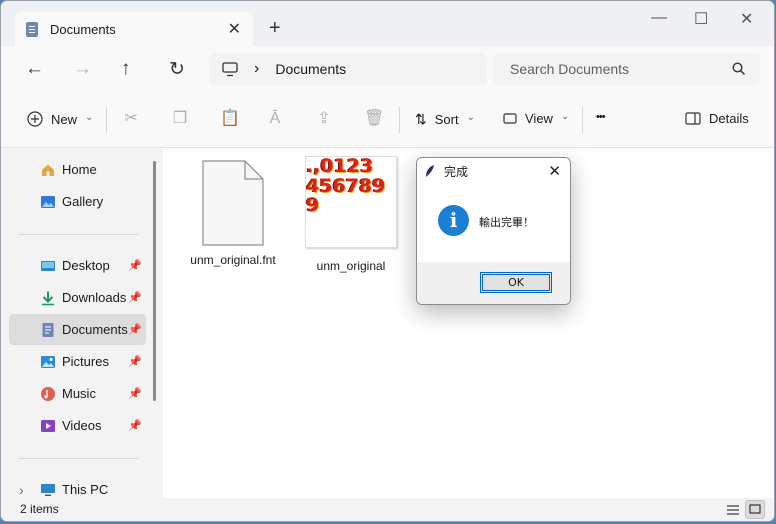  What do you see at coordinates (351, 266) in the screenshot?
I see `file-name: unm_original` at bounding box center [351, 266].